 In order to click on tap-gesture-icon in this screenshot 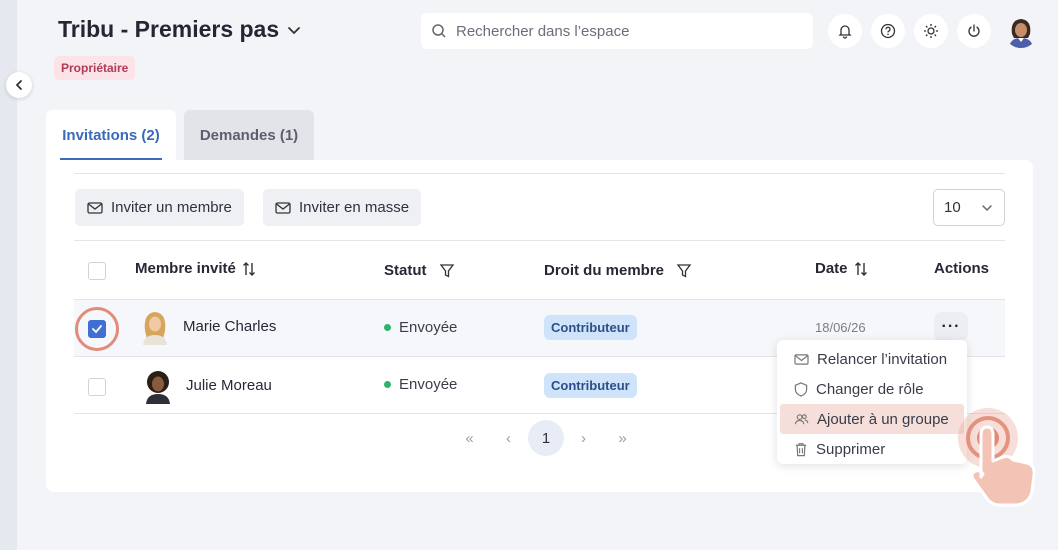, I will do `click(997, 457)`.